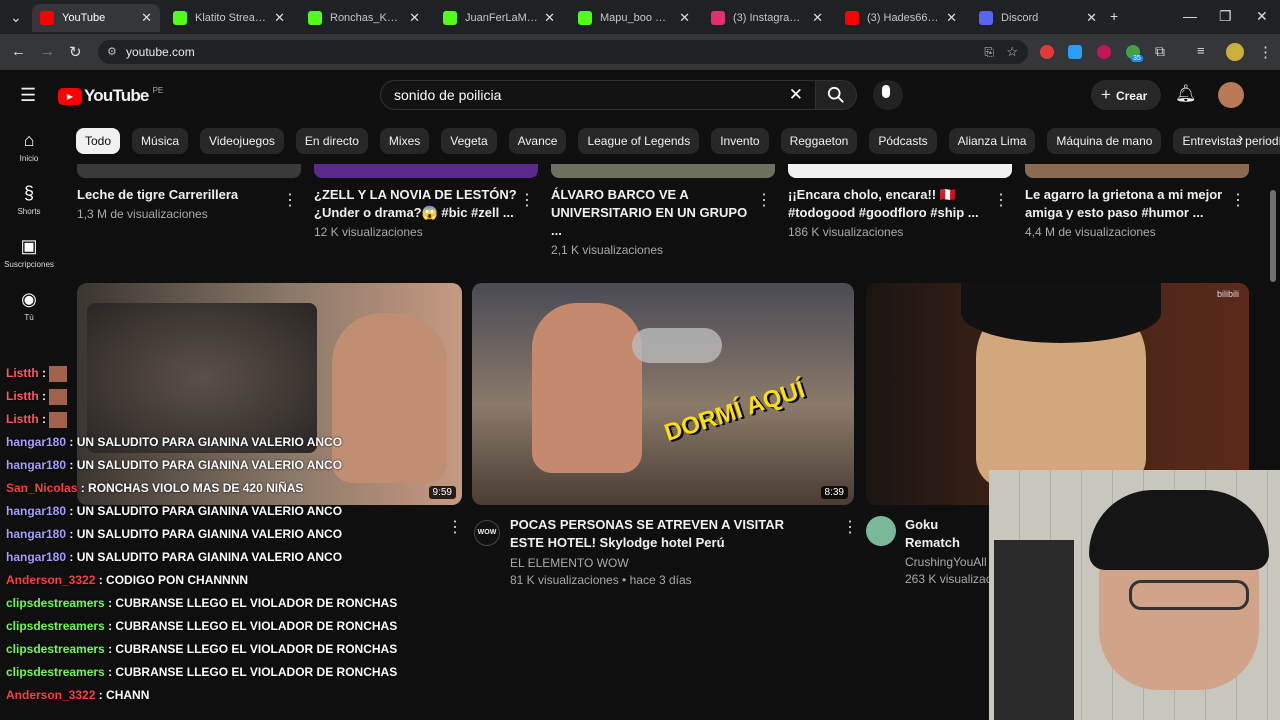 The image size is (1280, 720). What do you see at coordinates (1038, 18) in the screenshot?
I see `browser-tab: Discord ✕` at bounding box center [1038, 18].